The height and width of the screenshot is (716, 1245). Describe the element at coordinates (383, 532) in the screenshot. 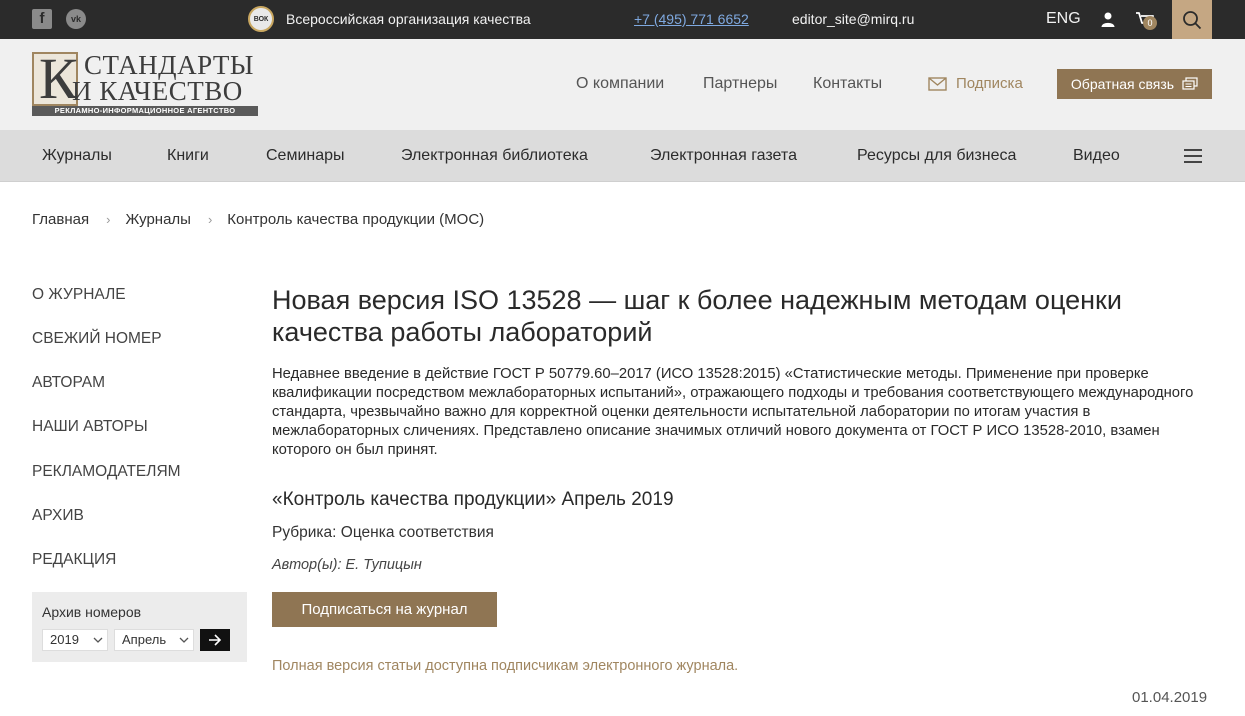

I see `article-rubric: Рубрика: Оценка соответствия` at that location.